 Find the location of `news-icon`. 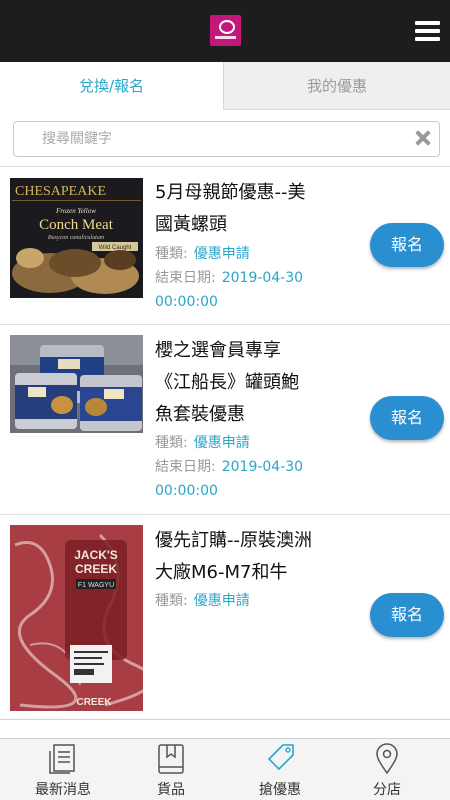

news-icon is located at coordinates (62, 759).